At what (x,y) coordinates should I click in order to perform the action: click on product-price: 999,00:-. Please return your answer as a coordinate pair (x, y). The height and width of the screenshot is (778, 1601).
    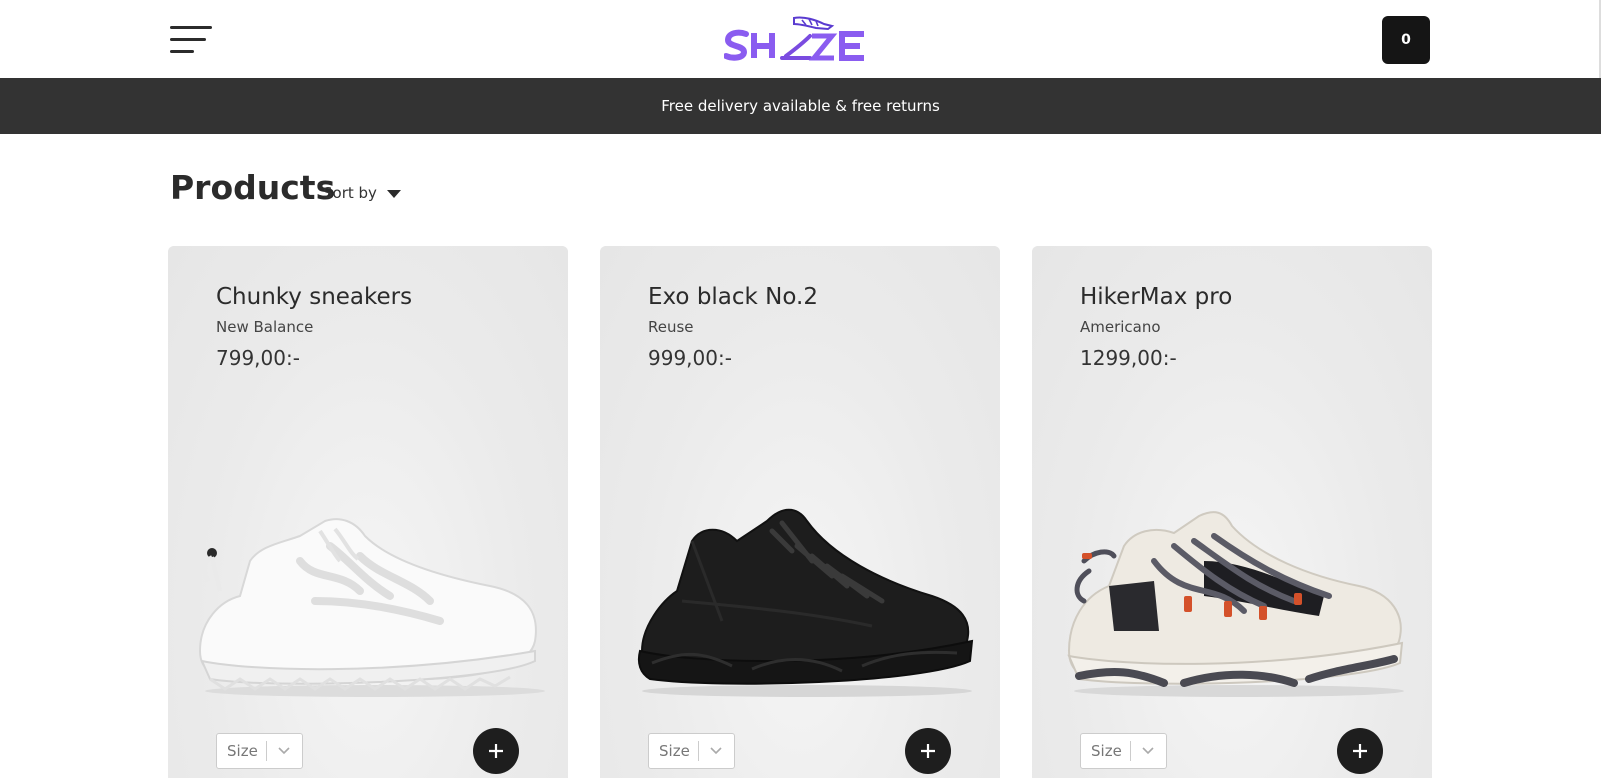
    Looking at the image, I should click on (690, 358).